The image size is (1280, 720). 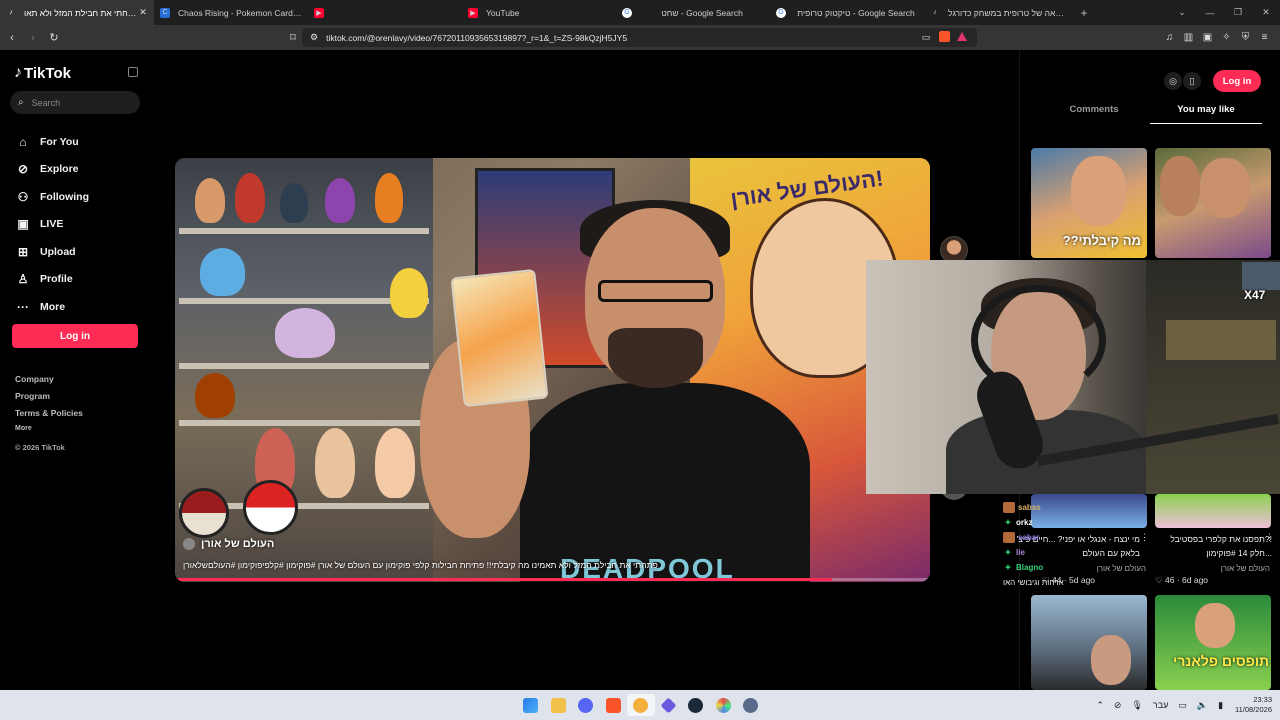 I want to click on brave-shield-icon, so click(x=944, y=37).